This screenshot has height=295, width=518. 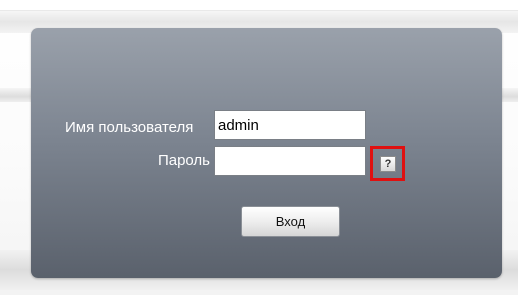 I want to click on help-question-icon: ?, so click(x=388, y=164).